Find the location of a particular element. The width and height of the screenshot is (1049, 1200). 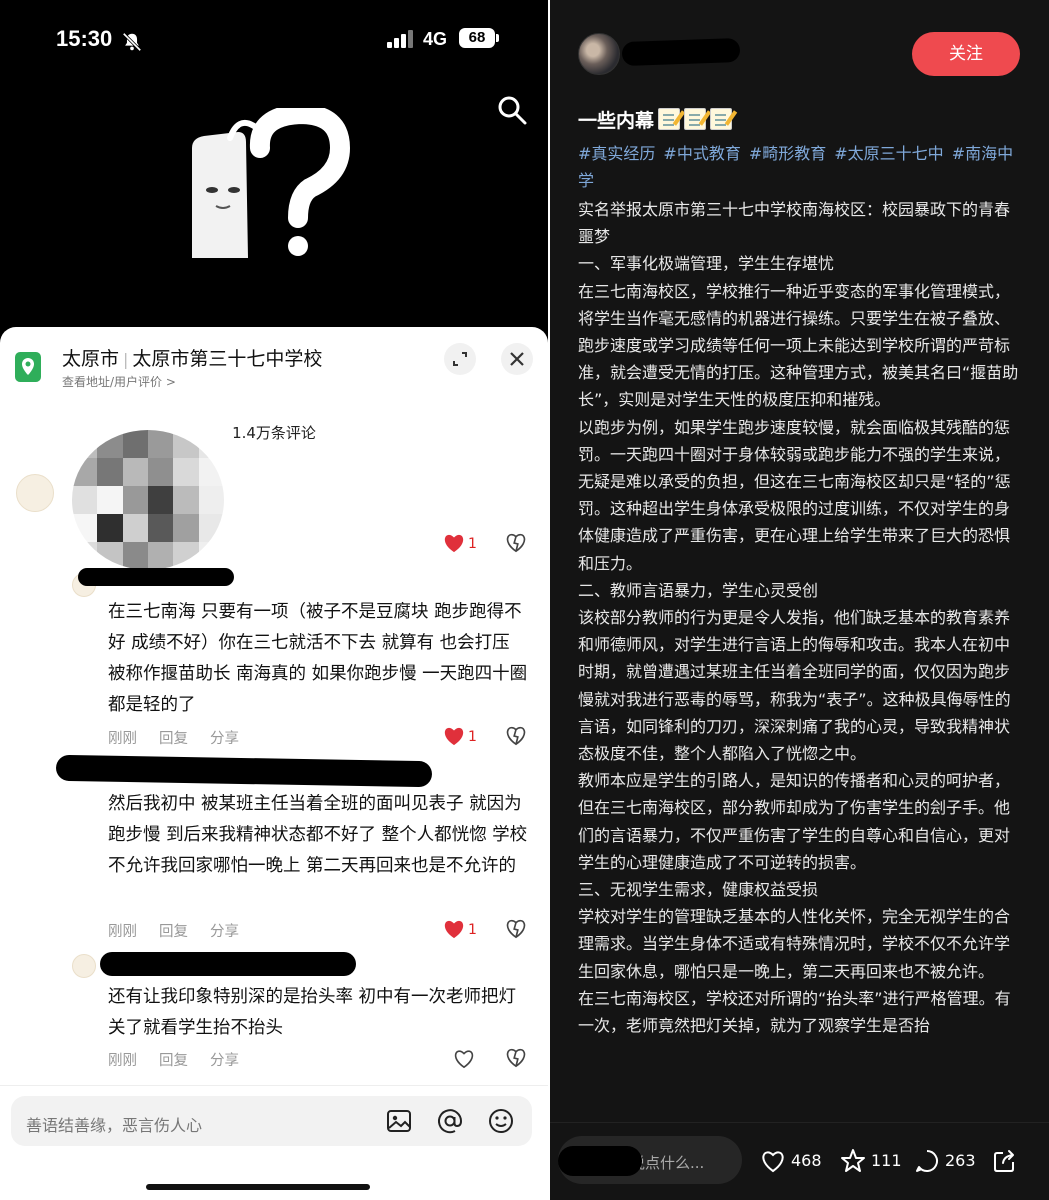

tag: #畸形教育 is located at coordinates (787, 153).